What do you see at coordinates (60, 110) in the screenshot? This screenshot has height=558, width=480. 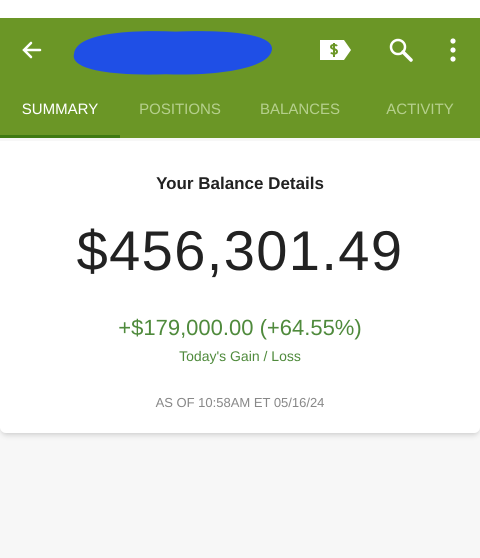 I see `tab: SUMMARY` at bounding box center [60, 110].